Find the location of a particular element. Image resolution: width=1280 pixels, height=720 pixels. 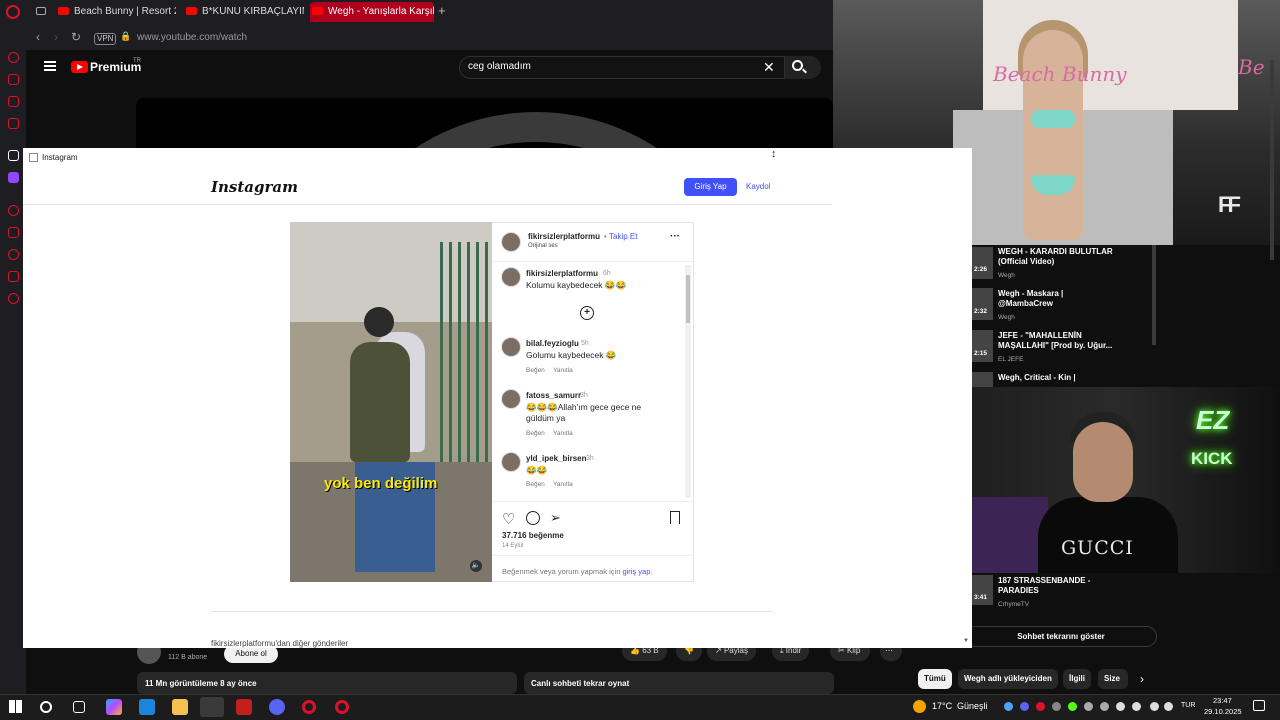

weather-description: Güneşli is located at coordinates (972, 706).